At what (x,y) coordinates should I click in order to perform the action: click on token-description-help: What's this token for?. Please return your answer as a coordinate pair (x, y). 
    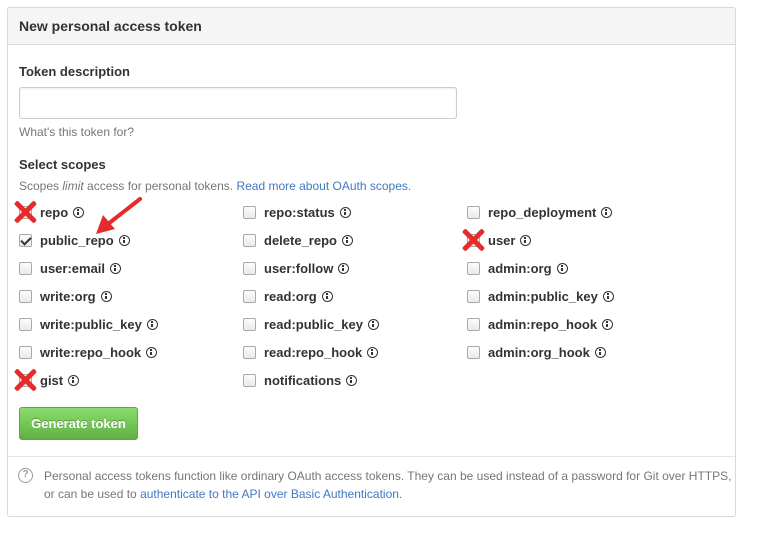
    Looking at the image, I should click on (77, 132).